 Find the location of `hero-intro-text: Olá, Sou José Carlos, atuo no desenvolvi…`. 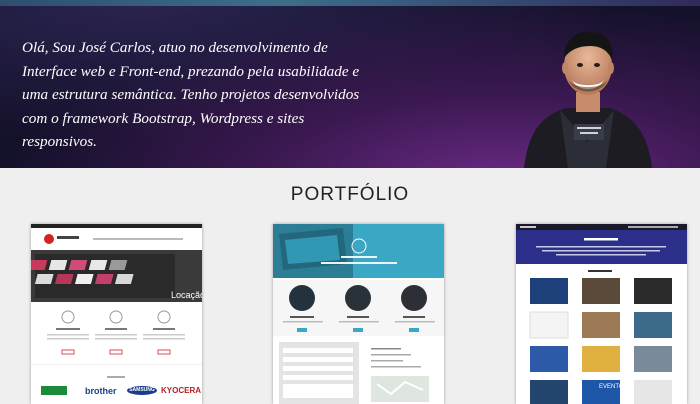

hero-intro-text: Olá, Sou José Carlos, atuo no desenvolvi… is located at coordinates (191, 94).